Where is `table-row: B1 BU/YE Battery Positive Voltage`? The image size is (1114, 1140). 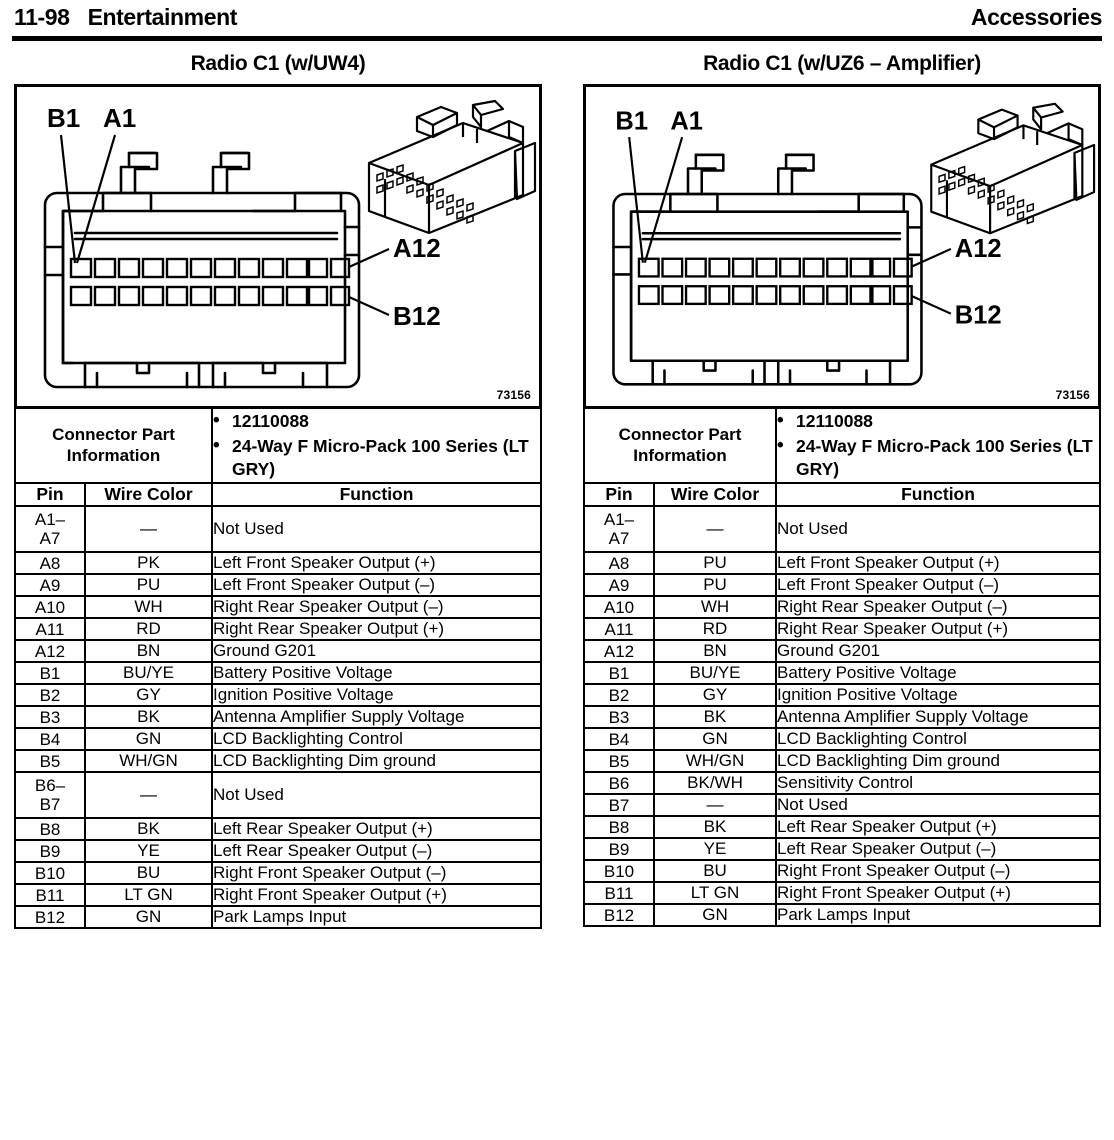
table-row: B1 BU/YE Battery Positive Voltage is located at coordinates (842, 673).